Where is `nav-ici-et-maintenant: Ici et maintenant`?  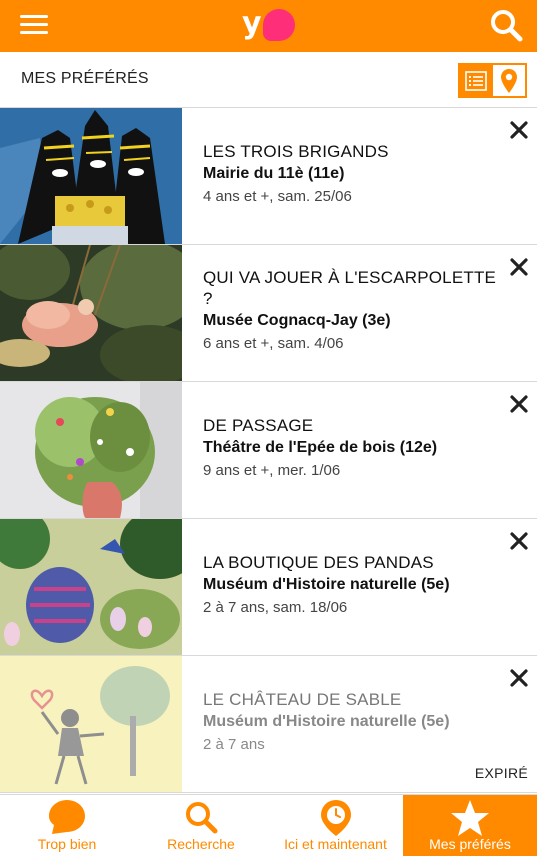 nav-ici-et-maintenant: Ici et maintenant is located at coordinates (335, 825).